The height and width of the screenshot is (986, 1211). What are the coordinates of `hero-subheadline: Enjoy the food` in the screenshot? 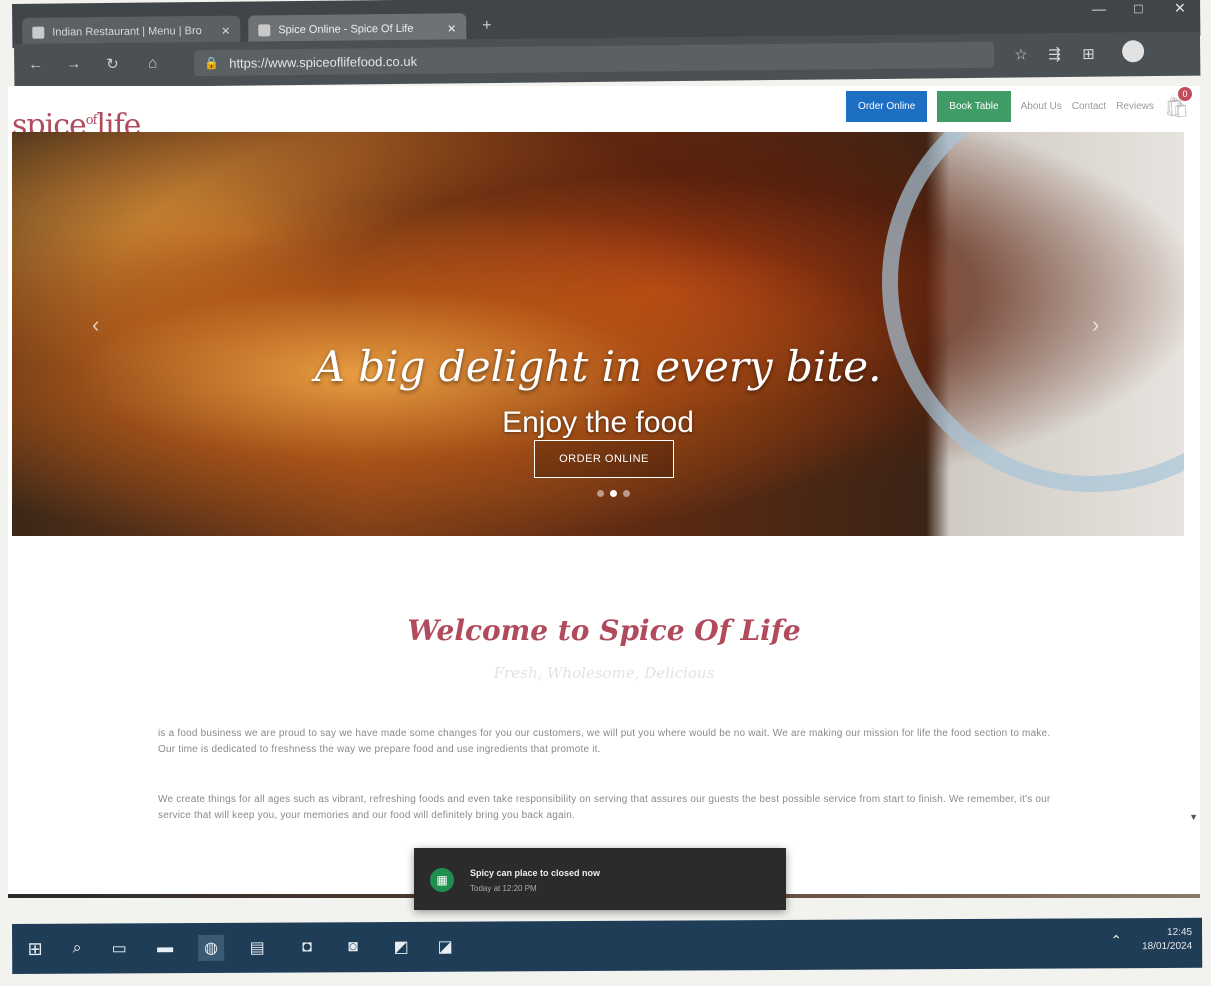 It's located at (598, 422).